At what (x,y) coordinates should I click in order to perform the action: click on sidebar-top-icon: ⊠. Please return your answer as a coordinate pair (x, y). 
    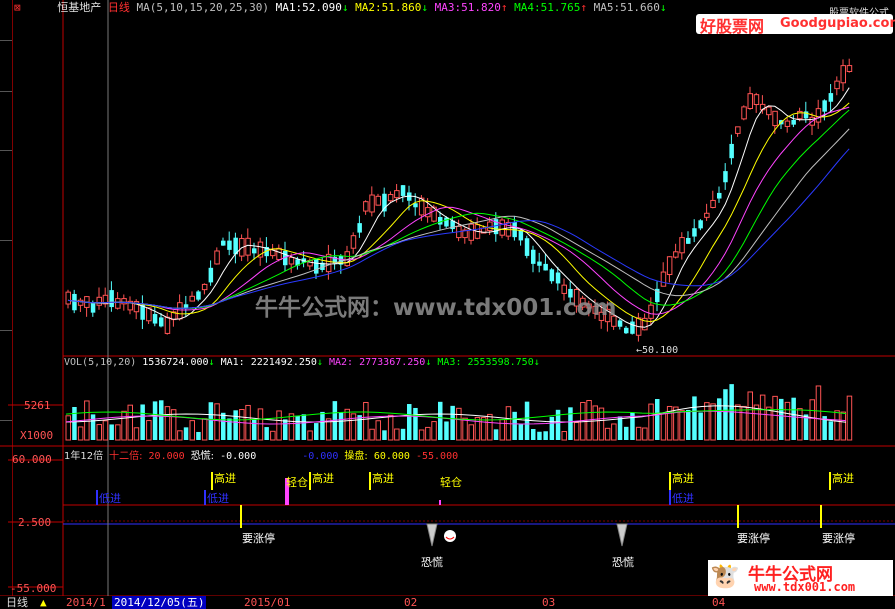
    Looking at the image, I should click on (17, 7).